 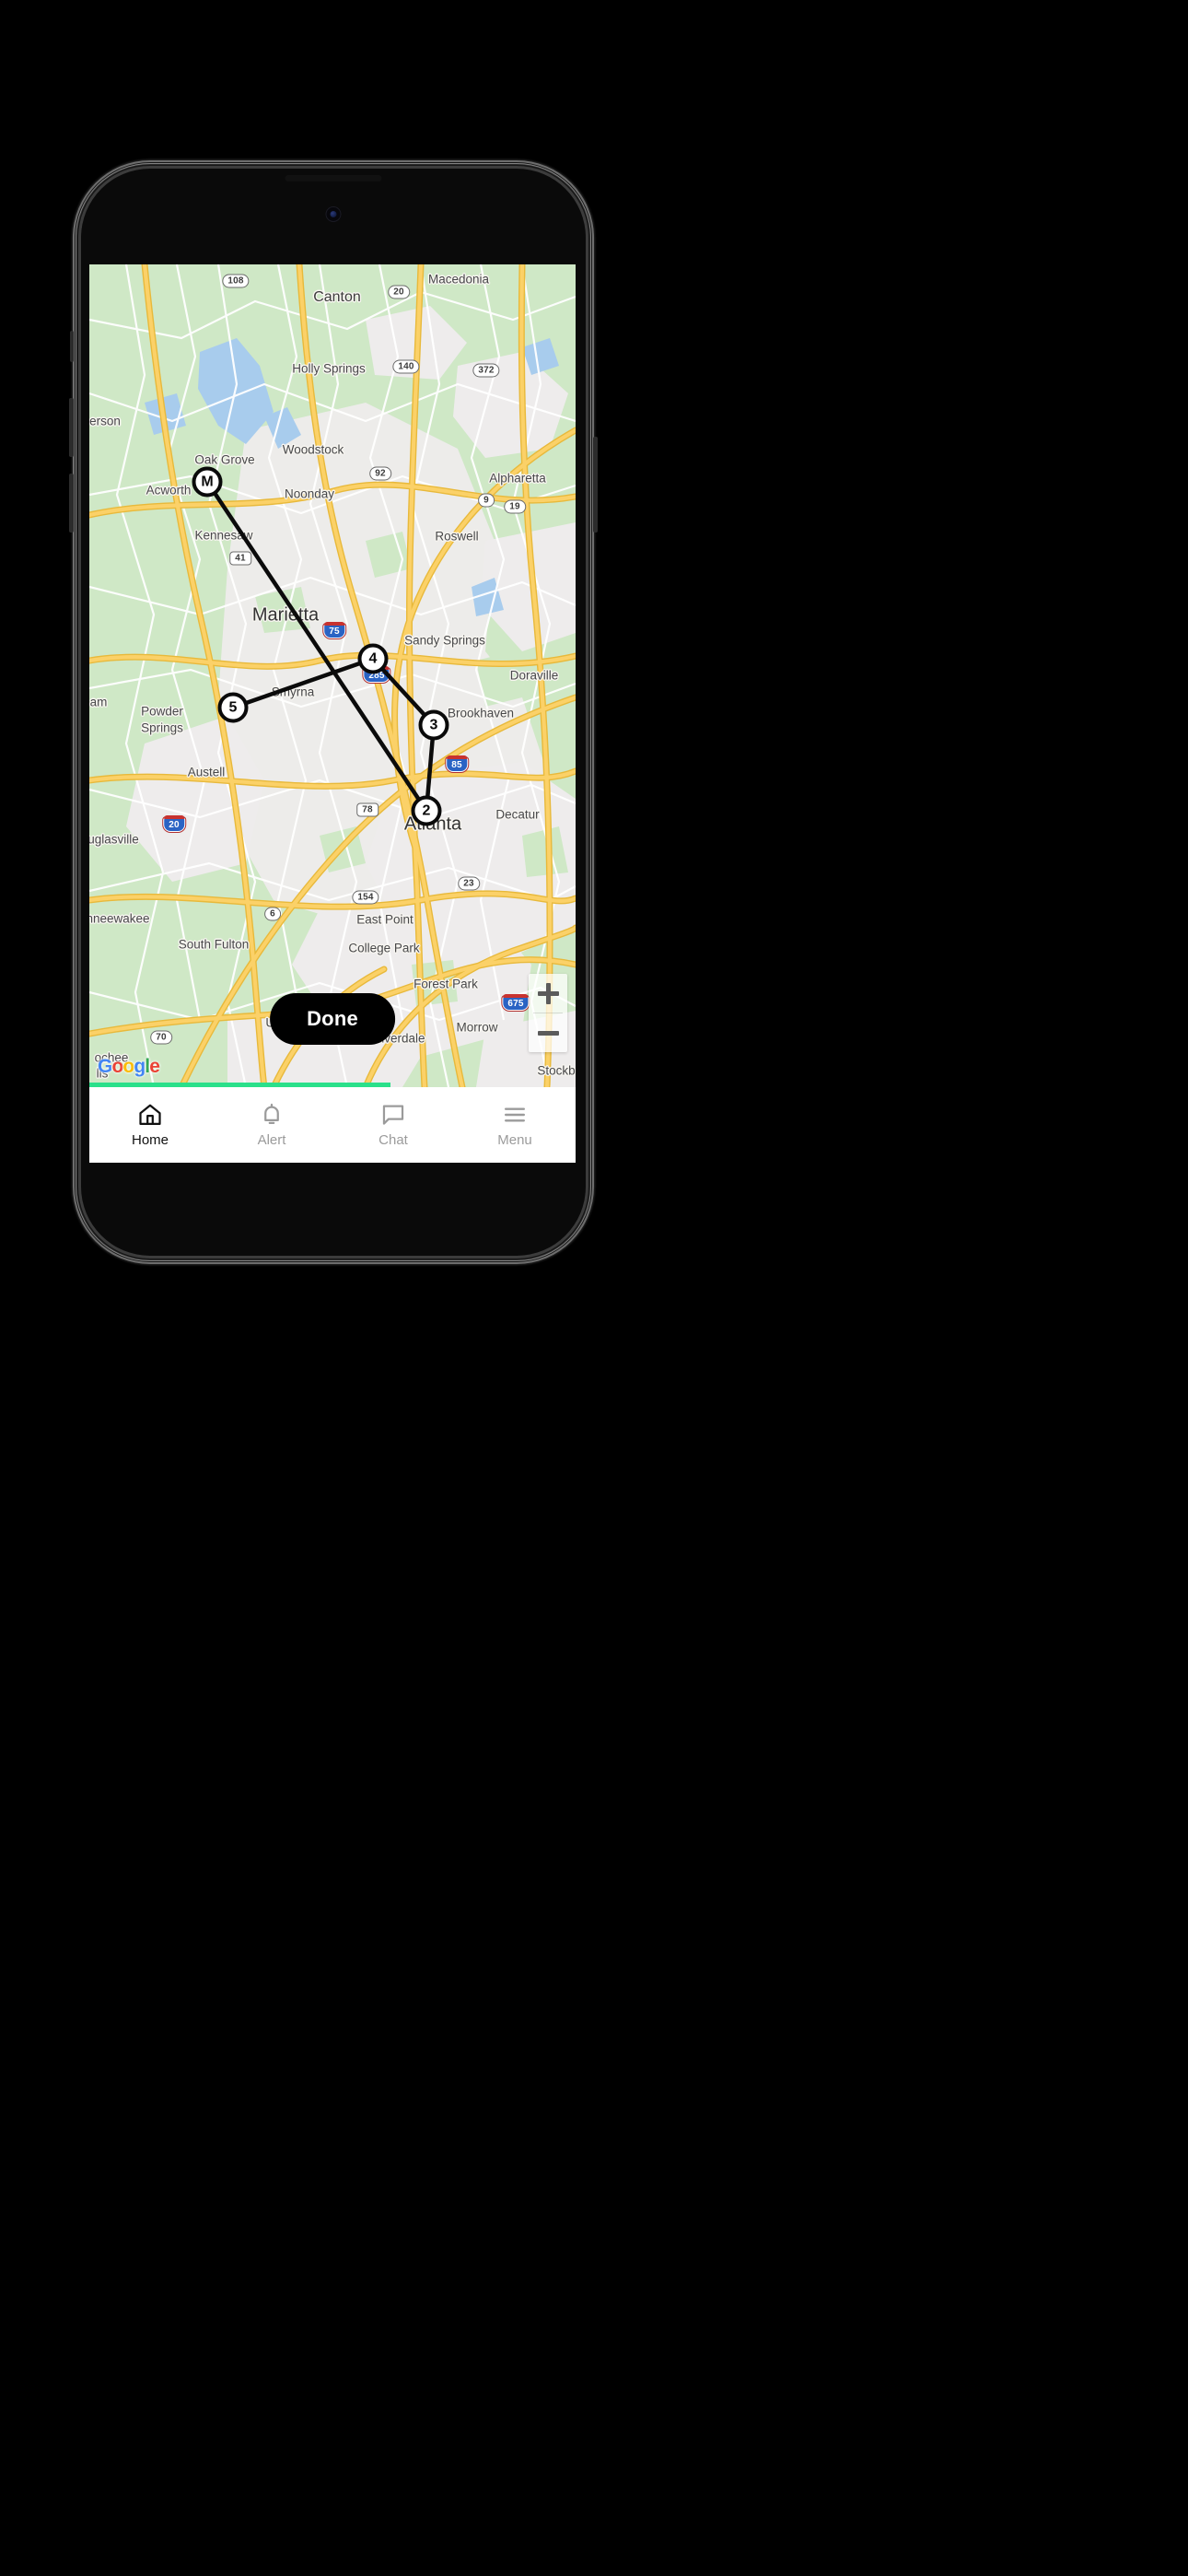 I want to click on highway-shield-state: 154, so click(x=365, y=897).